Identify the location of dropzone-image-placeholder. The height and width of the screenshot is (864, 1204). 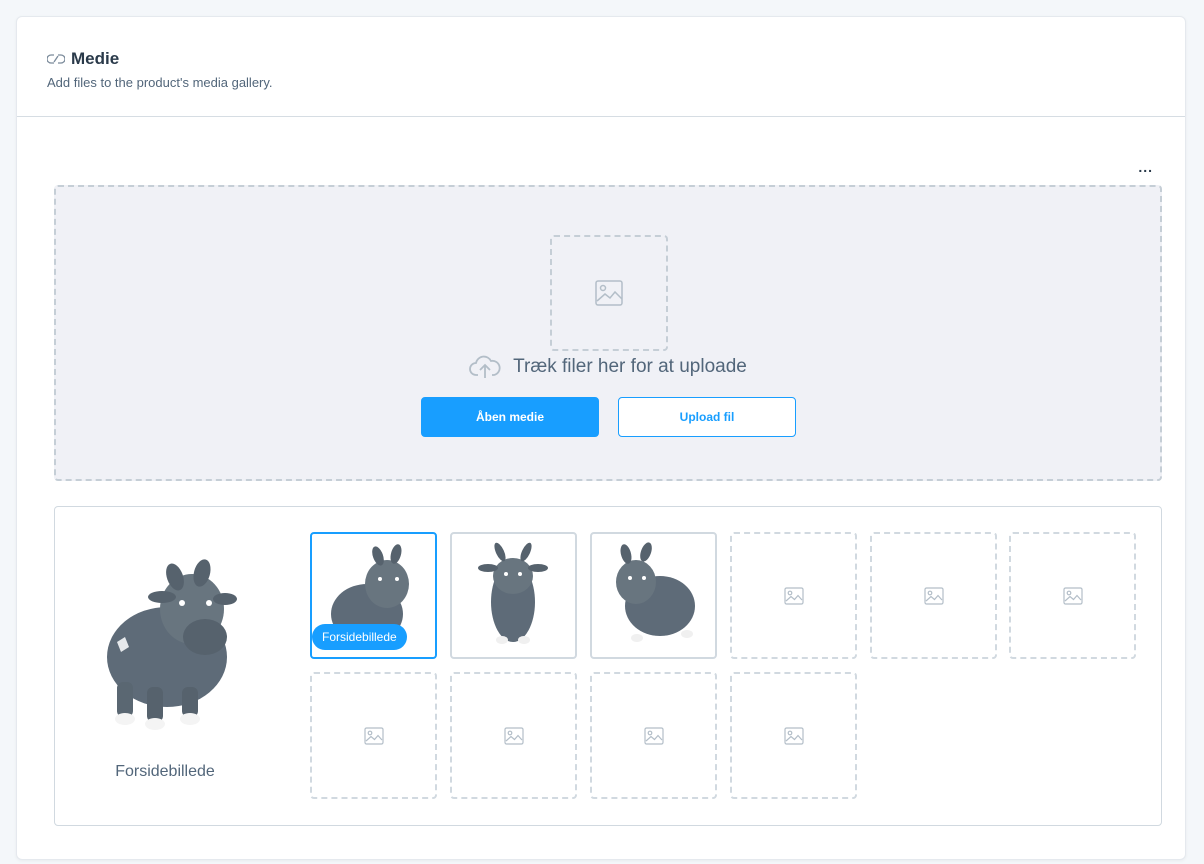
(609, 293).